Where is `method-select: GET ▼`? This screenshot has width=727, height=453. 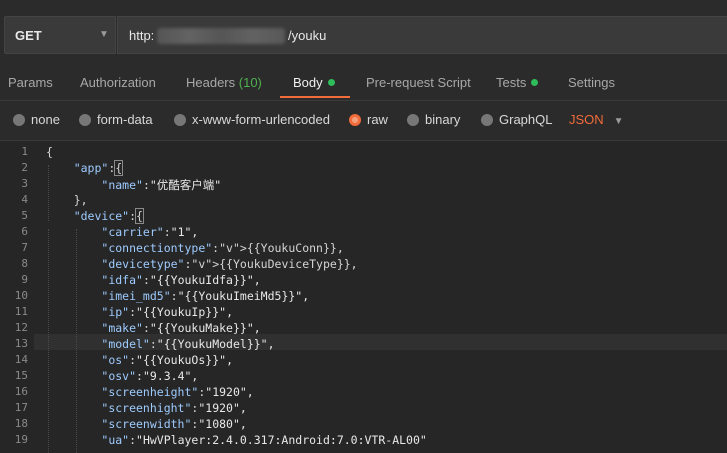 method-select: GET ▼ is located at coordinates (60, 35).